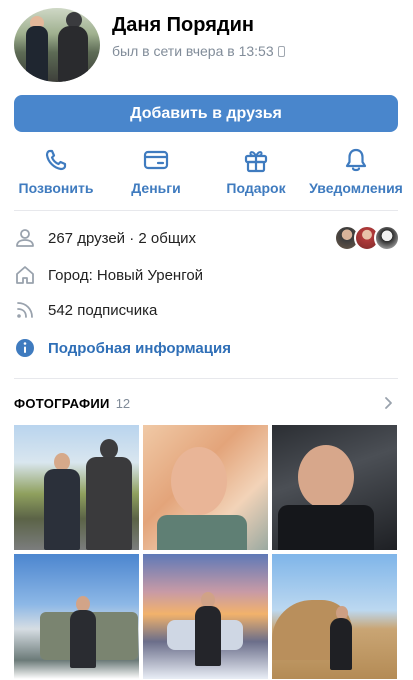  I want to click on mobile-icon, so click(281, 51).